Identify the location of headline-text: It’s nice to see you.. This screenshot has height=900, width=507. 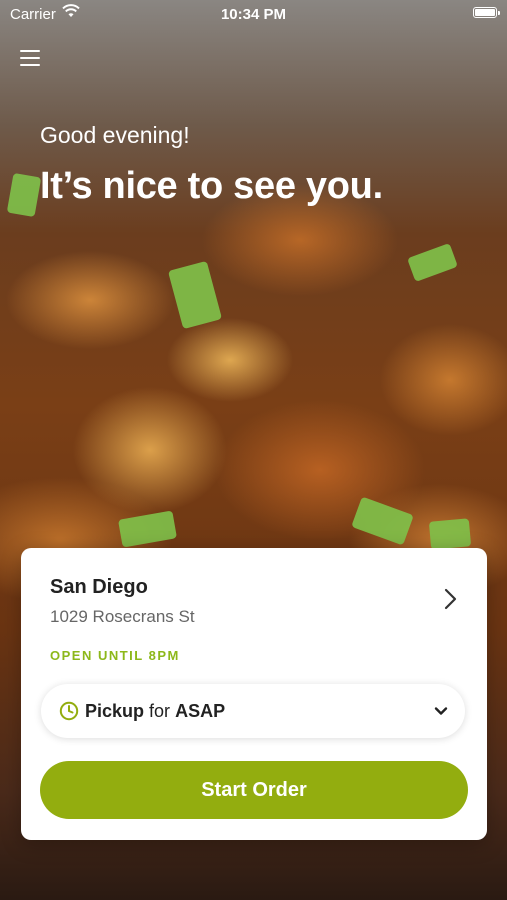
(211, 186).